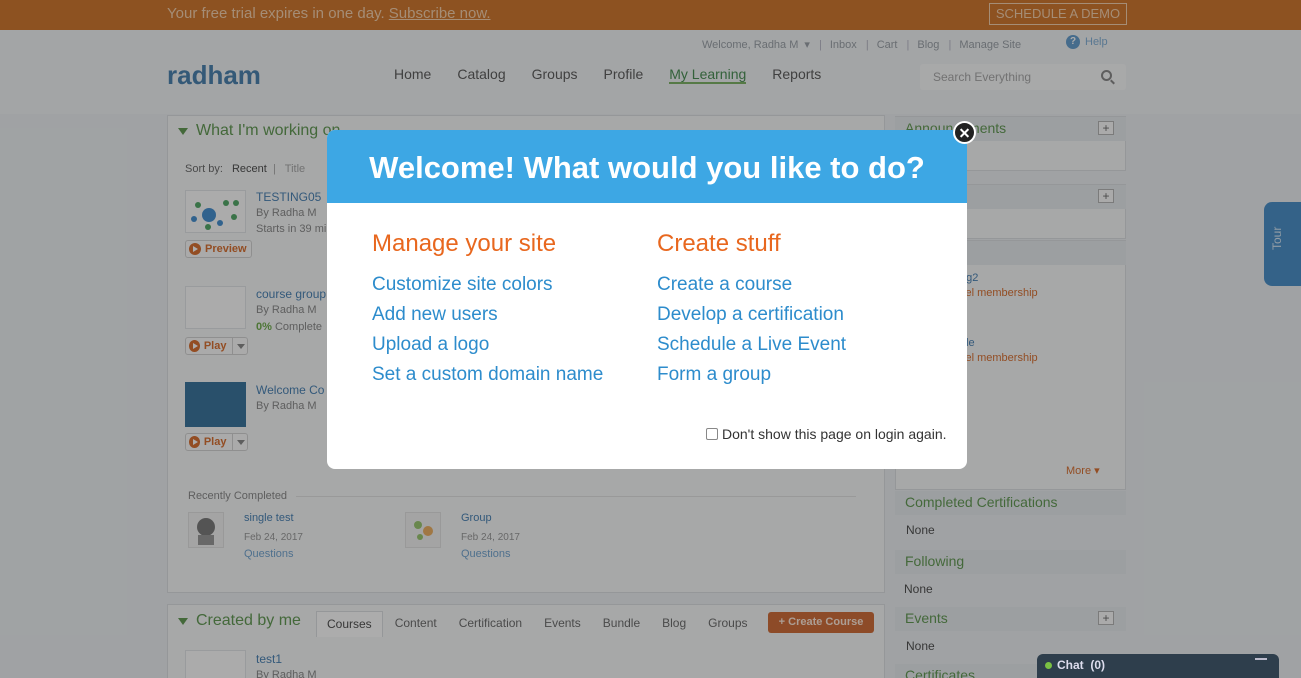  I want to click on online-status-icon, so click(1048, 665).